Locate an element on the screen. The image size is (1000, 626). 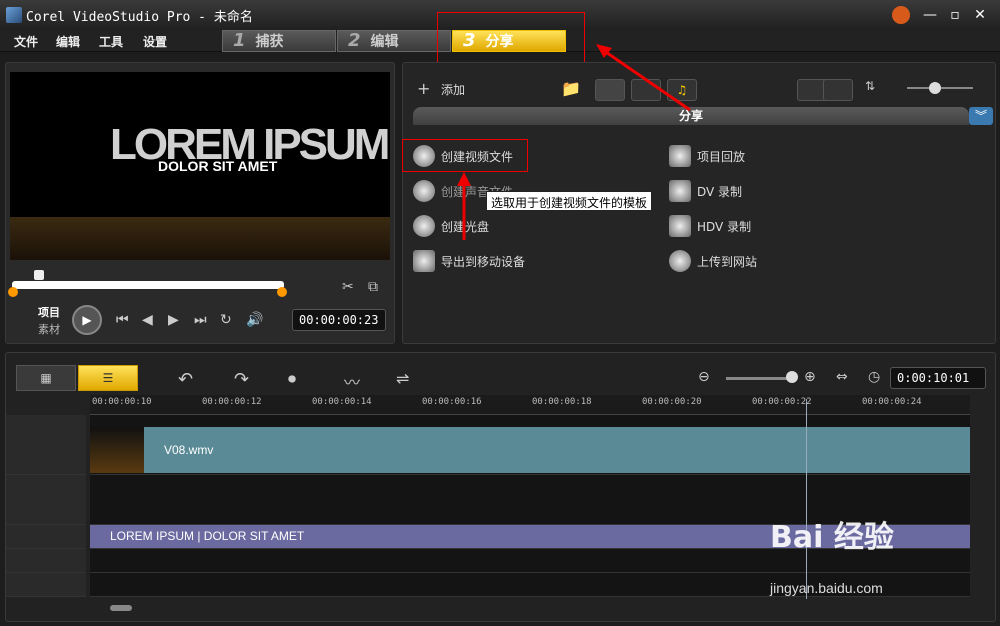
dv-record: DV 录制 is located at coordinates (705, 191).